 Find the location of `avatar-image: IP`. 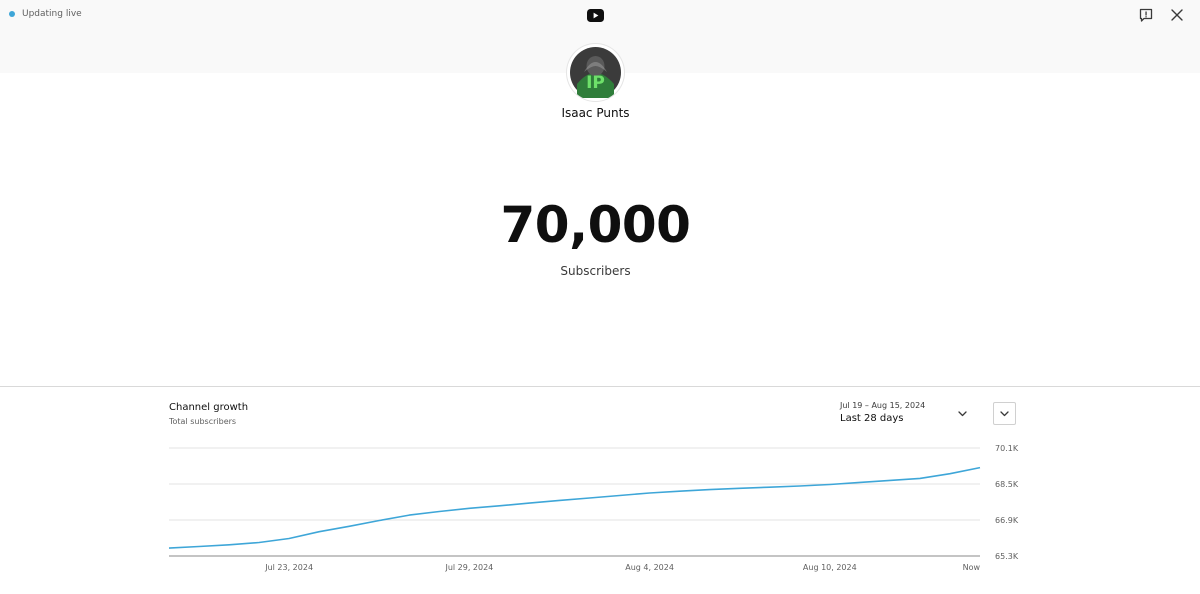

avatar-image: IP is located at coordinates (595, 72).